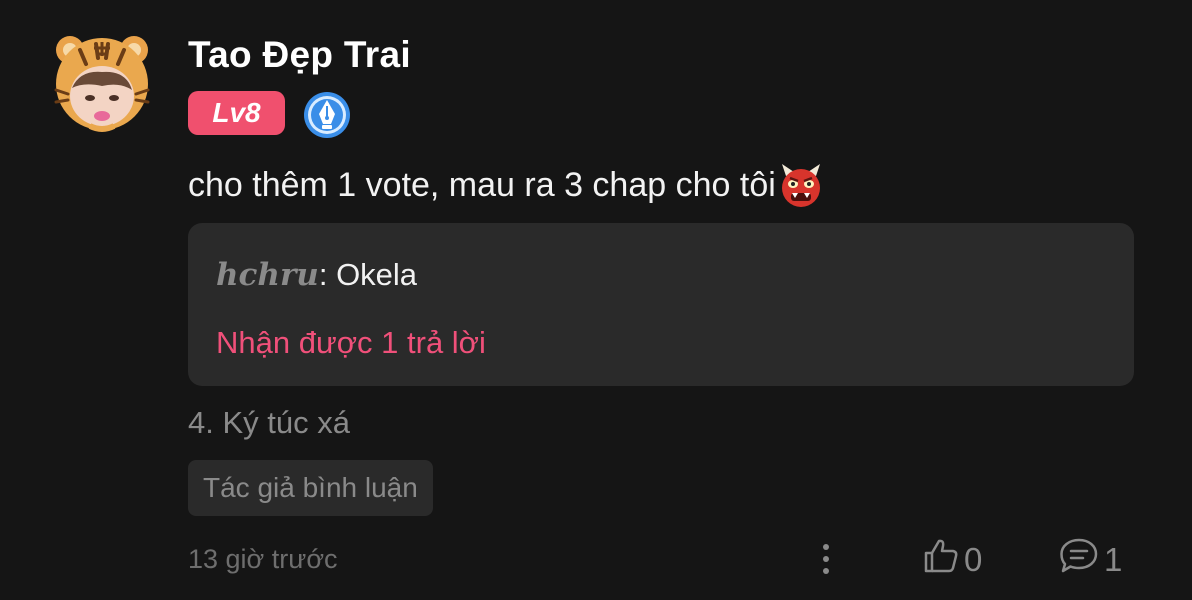 The height and width of the screenshot is (600, 1192). Describe the element at coordinates (299, 55) in the screenshot. I see `username: Tao Đẹp Trai` at that location.